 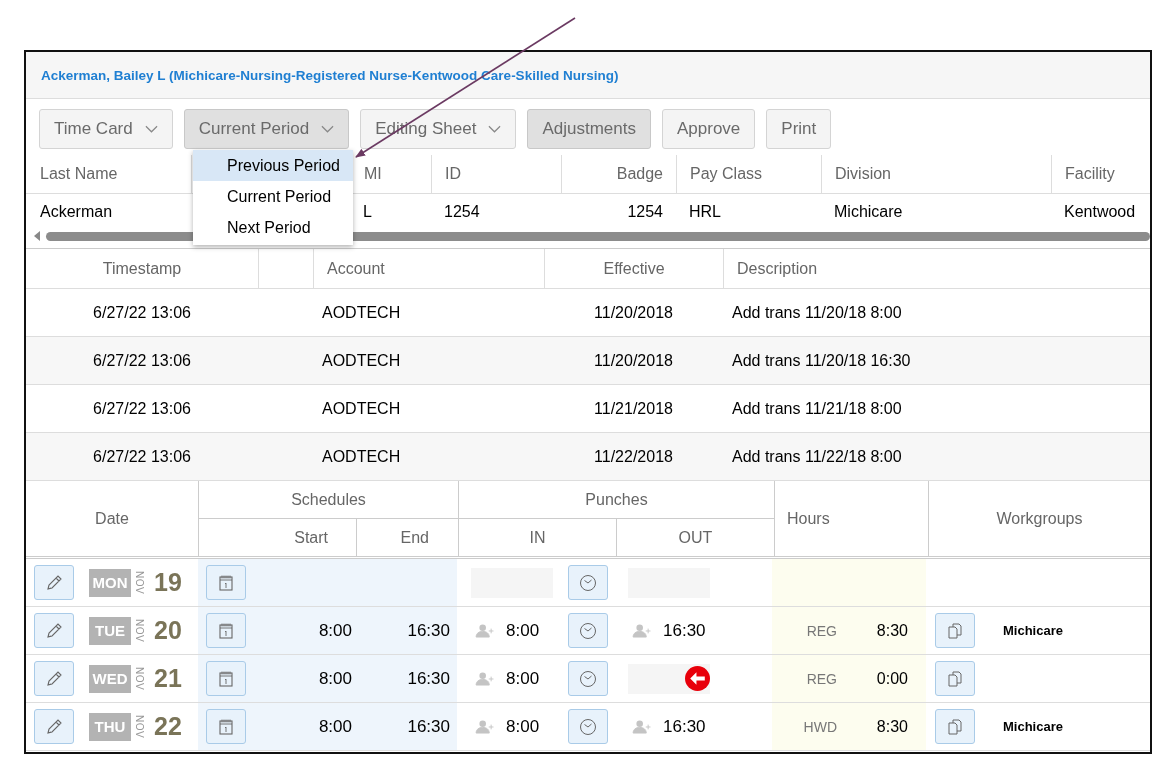 I want to click on column-header: Hours, so click(x=808, y=518).